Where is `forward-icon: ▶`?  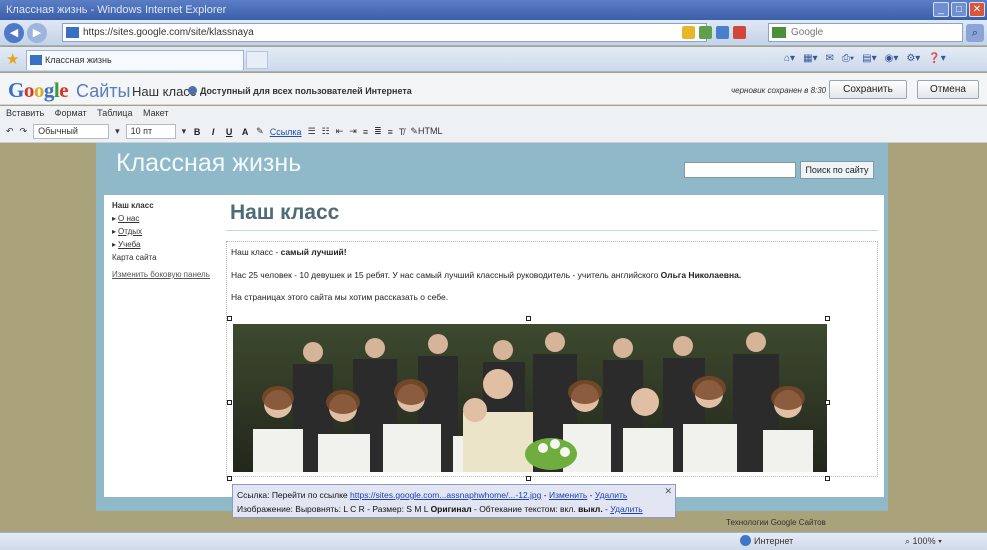
forward-icon: ▶ is located at coordinates (37, 33).